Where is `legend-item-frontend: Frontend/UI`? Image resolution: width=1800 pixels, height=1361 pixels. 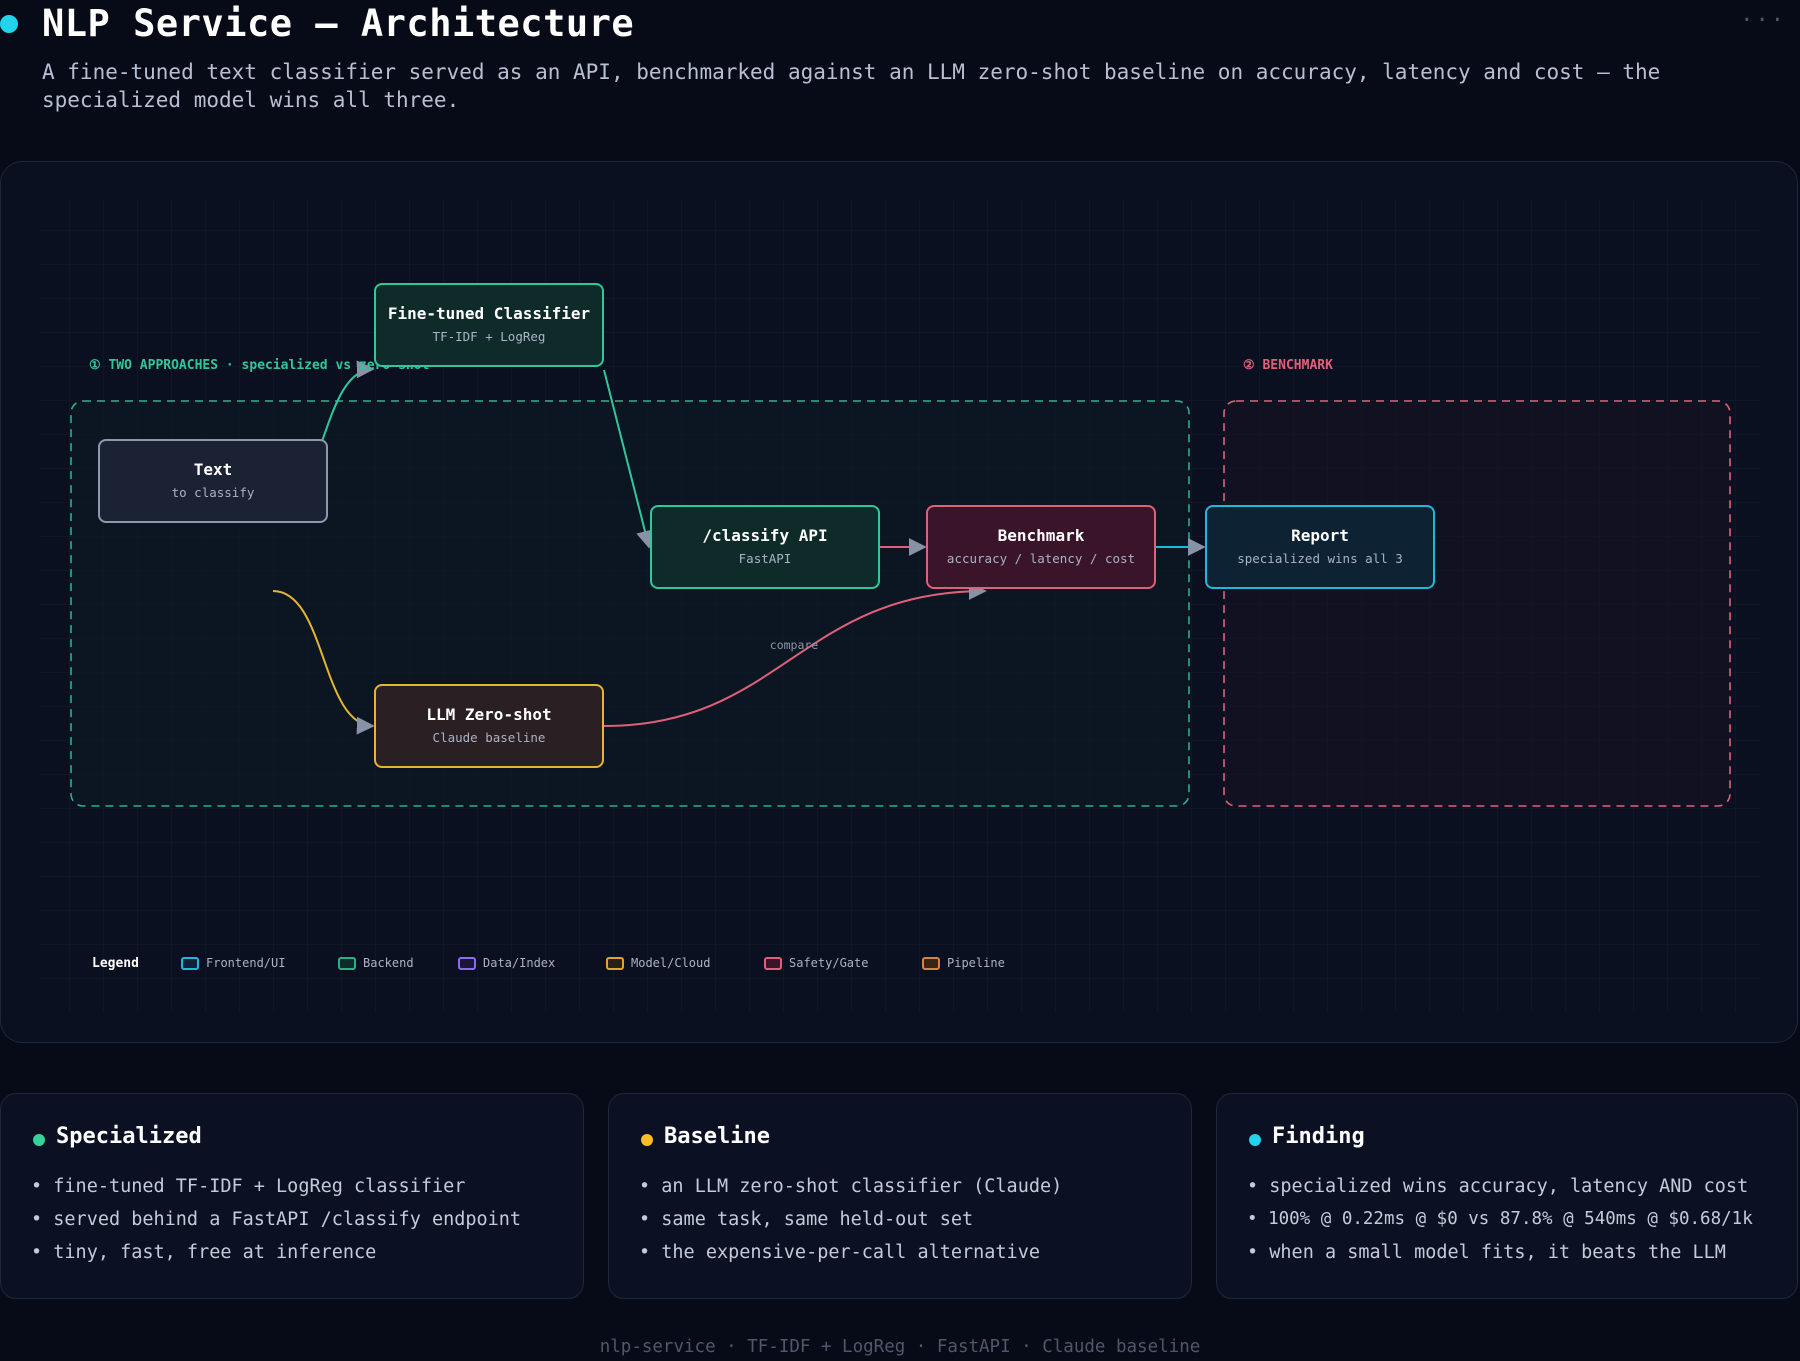 legend-item-frontend: Frontend/UI is located at coordinates (233, 963).